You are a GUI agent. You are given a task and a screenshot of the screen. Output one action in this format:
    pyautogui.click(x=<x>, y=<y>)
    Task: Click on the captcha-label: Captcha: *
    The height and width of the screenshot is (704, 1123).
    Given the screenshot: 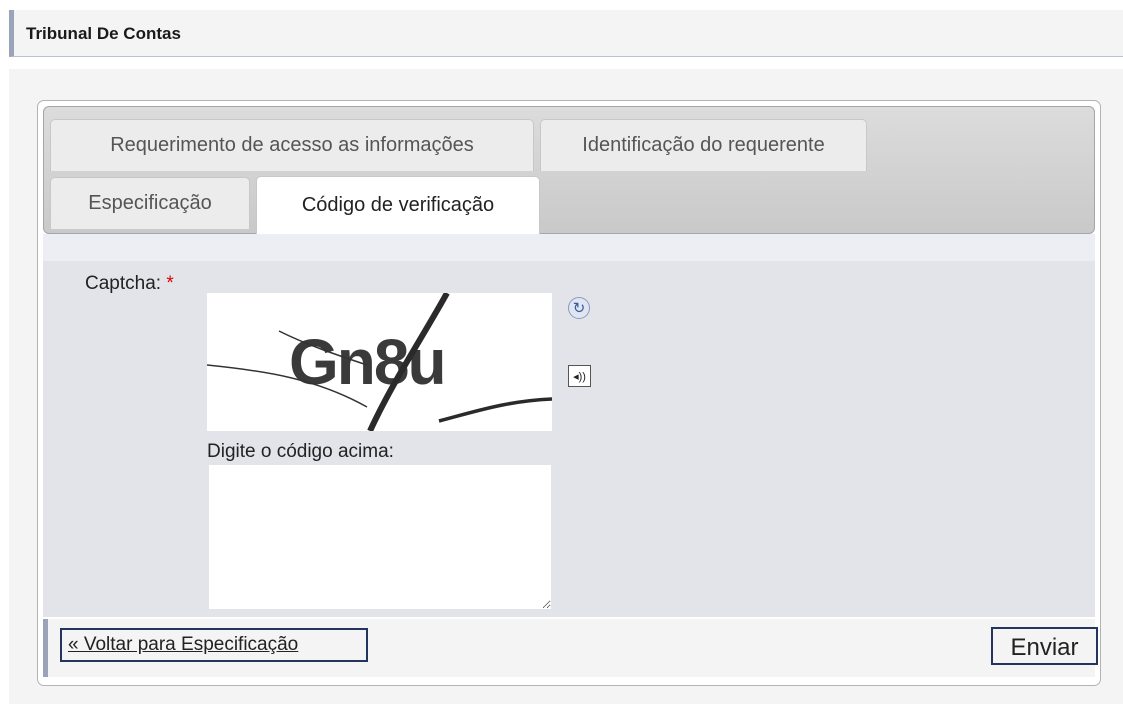 What is the action you would take?
    pyautogui.click(x=129, y=283)
    